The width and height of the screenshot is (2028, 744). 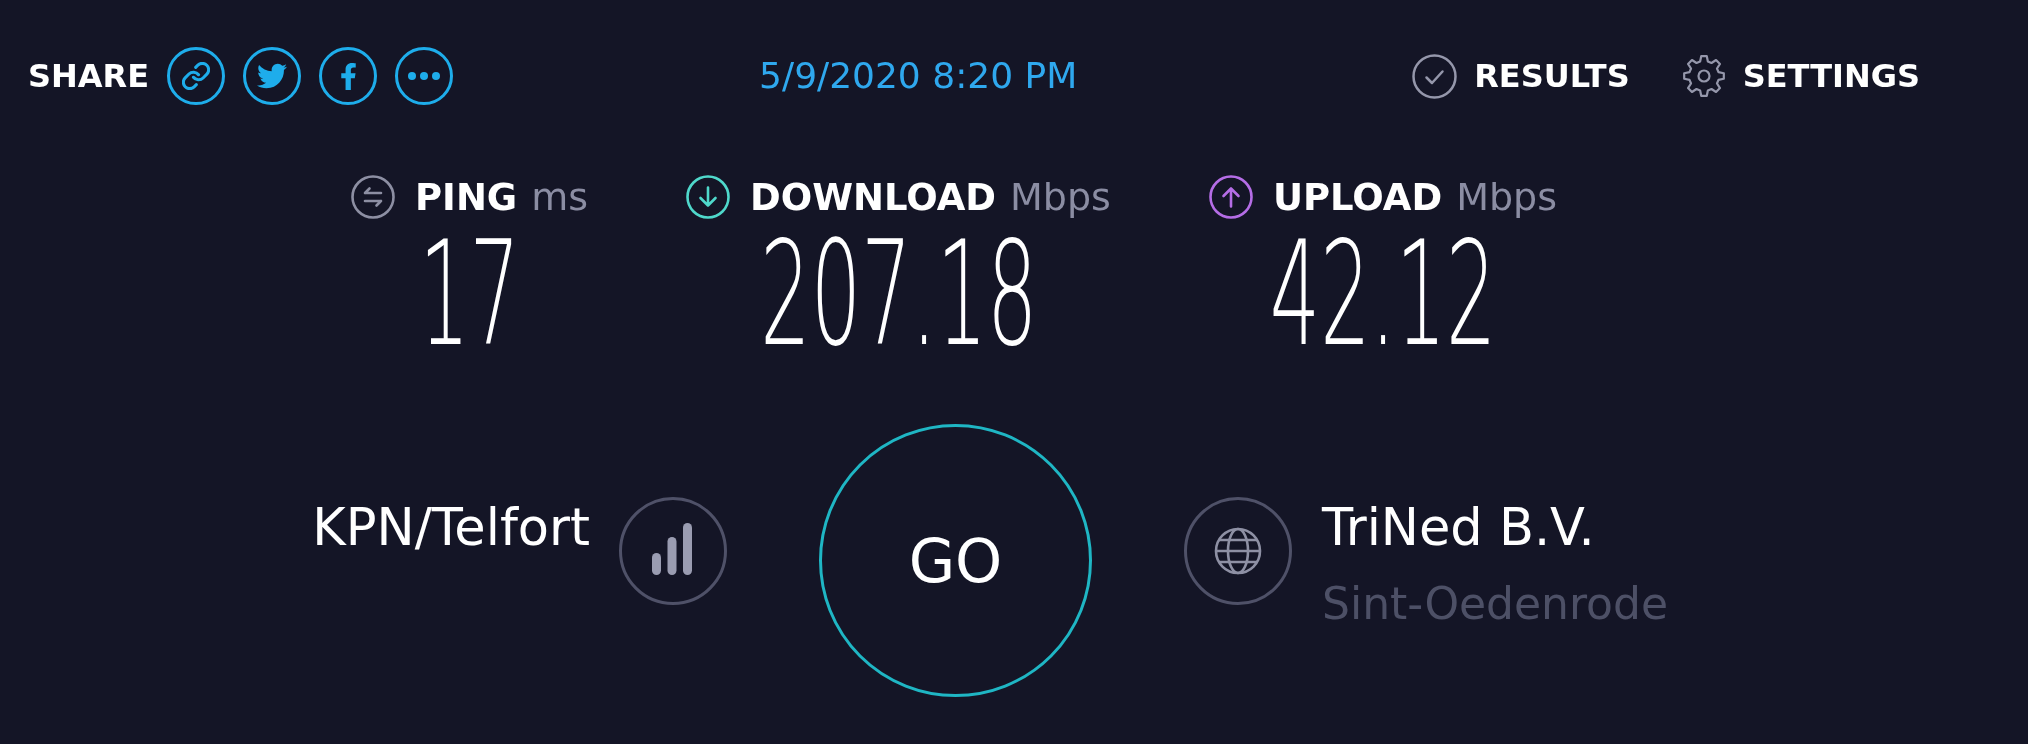 What do you see at coordinates (1800, 76) in the screenshot?
I see `settings-button: SETTINGS` at bounding box center [1800, 76].